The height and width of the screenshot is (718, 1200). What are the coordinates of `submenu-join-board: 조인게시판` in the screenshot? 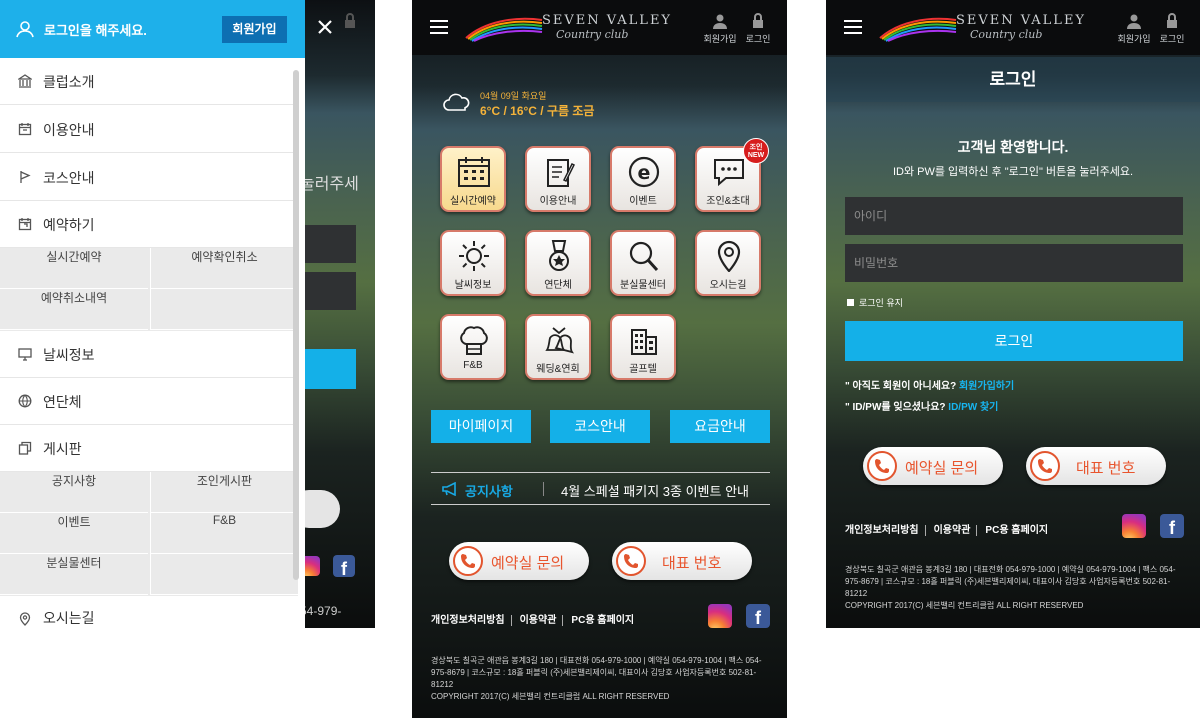 It's located at (224, 492).